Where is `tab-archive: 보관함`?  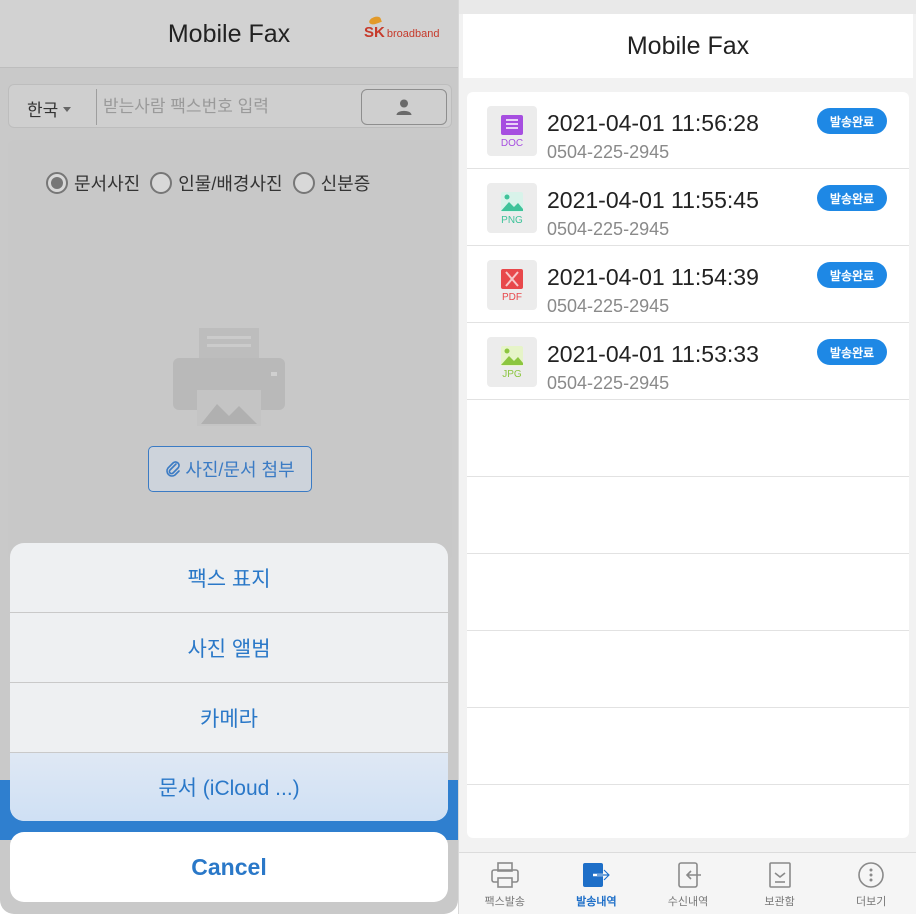 tab-archive: 보관함 is located at coordinates (780, 883).